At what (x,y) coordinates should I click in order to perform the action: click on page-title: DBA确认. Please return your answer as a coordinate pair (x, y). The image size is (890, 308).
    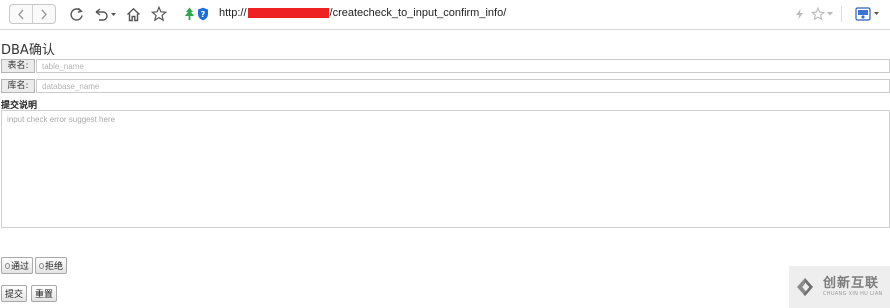
    Looking at the image, I should click on (28, 50).